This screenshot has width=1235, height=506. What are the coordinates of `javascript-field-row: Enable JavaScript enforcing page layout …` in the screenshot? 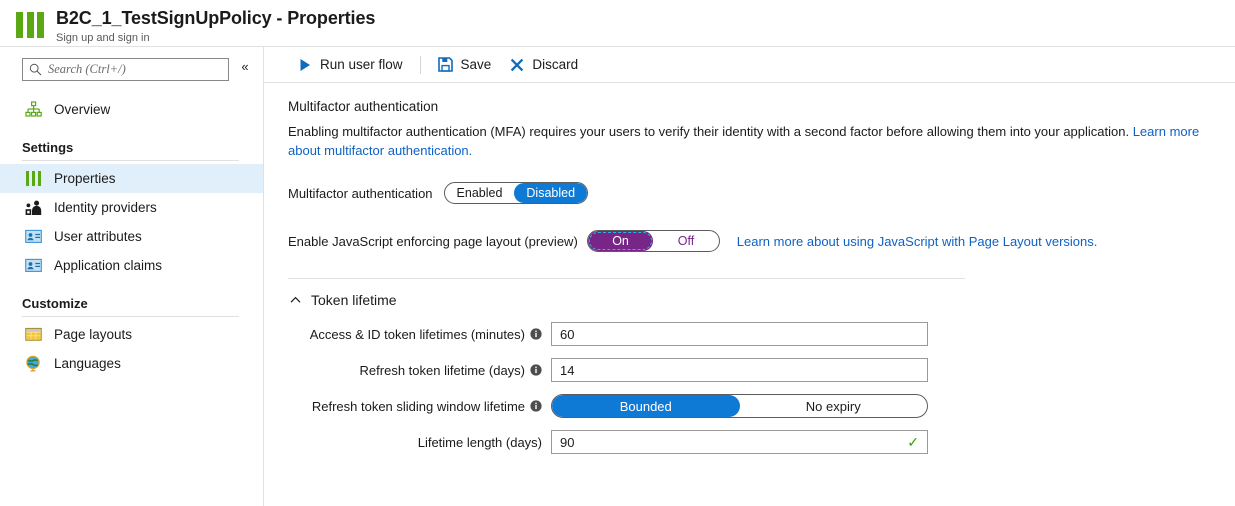 It's located at (761, 241).